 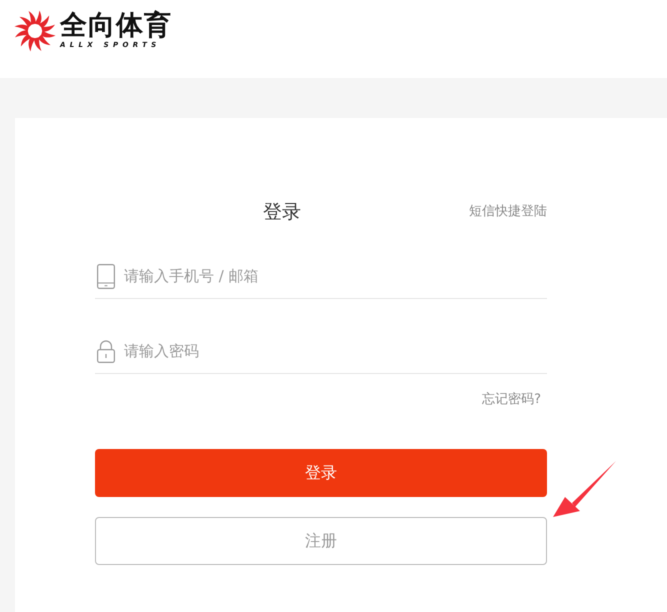 What do you see at coordinates (116, 26) in the screenshot?
I see `logo-name: 全向体育` at bounding box center [116, 26].